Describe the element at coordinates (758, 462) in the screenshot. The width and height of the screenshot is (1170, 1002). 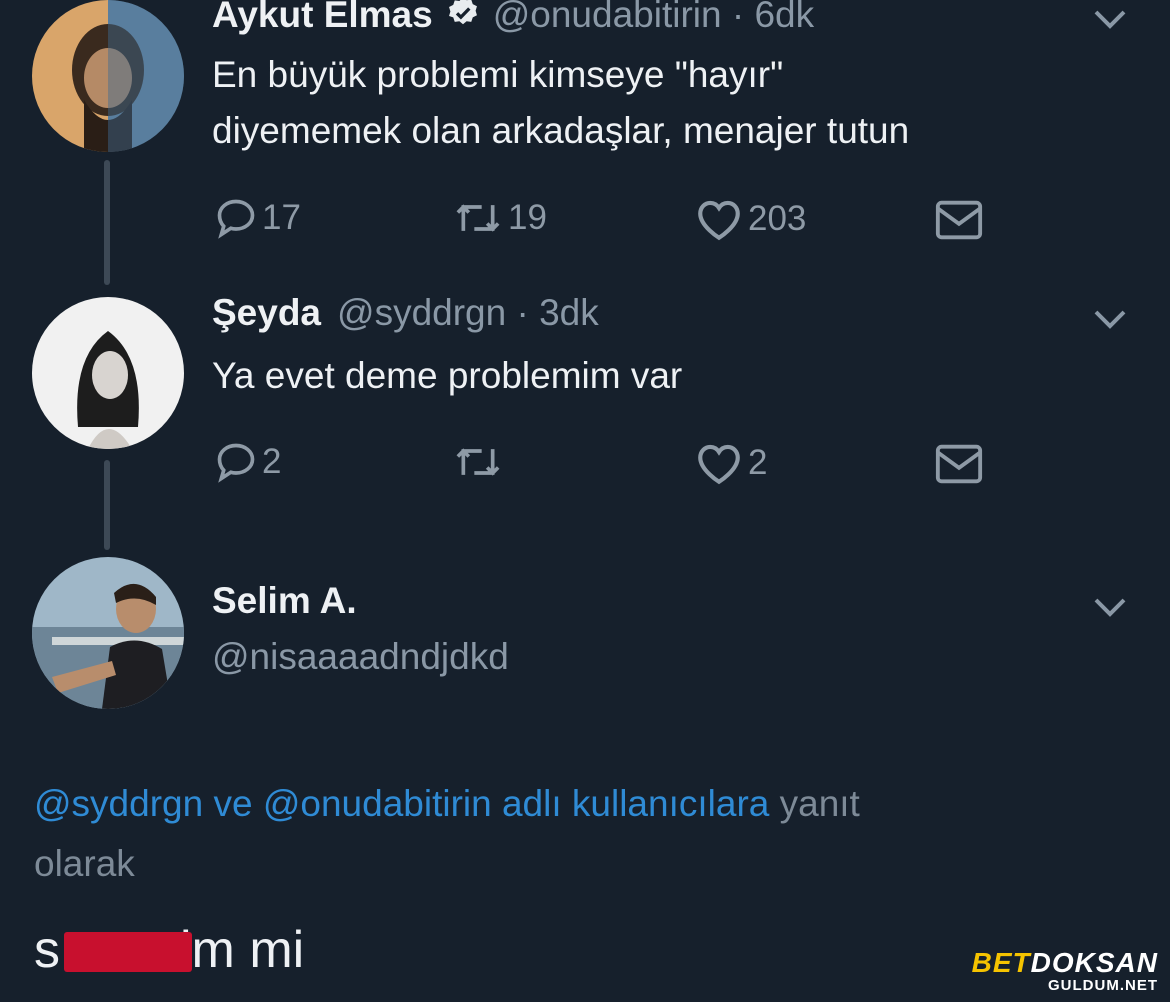
I see `like-count: 2` at that location.